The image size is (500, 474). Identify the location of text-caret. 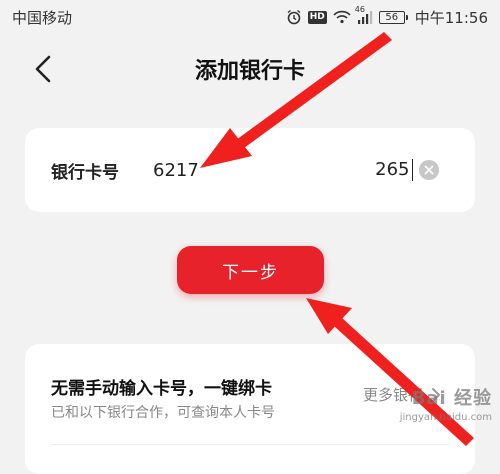
(412, 170).